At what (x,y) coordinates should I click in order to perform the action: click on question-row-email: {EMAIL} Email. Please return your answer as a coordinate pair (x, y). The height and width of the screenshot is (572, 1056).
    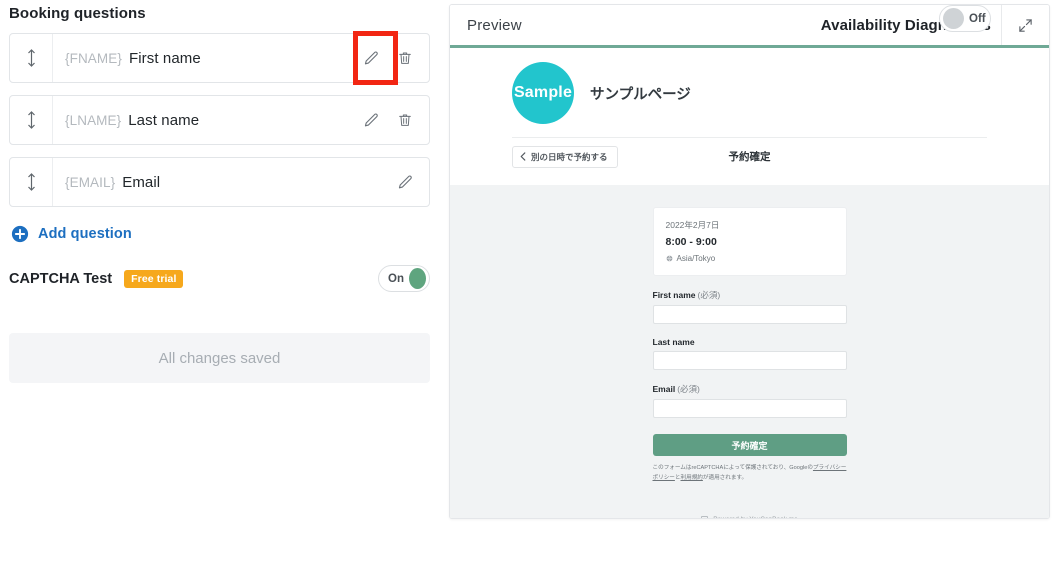
    Looking at the image, I should click on (219, 182).